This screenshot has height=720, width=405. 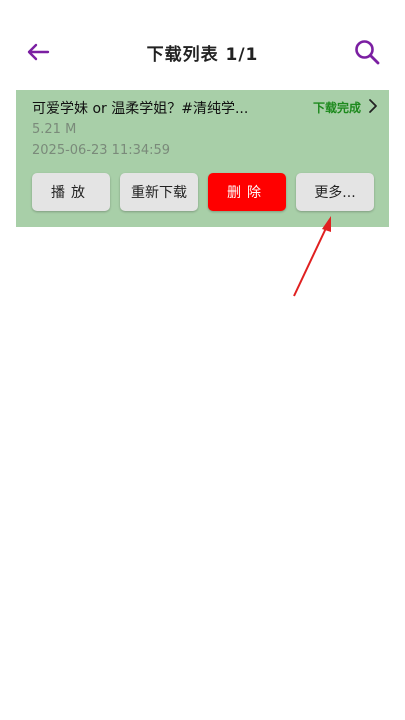 I want to click on timestamp: 2025-06-23 11:34:59, so click(x=101, y=150).